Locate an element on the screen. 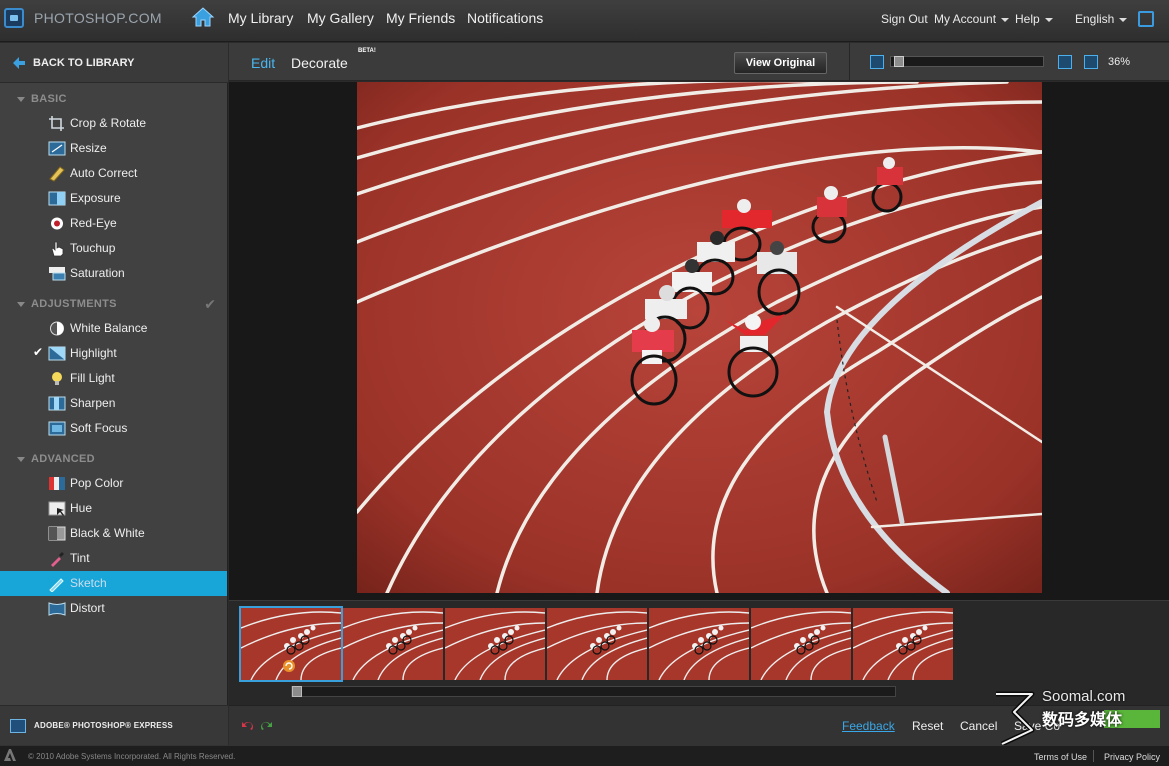  tool-label: Pop Color is located at coordinates (97, 483).